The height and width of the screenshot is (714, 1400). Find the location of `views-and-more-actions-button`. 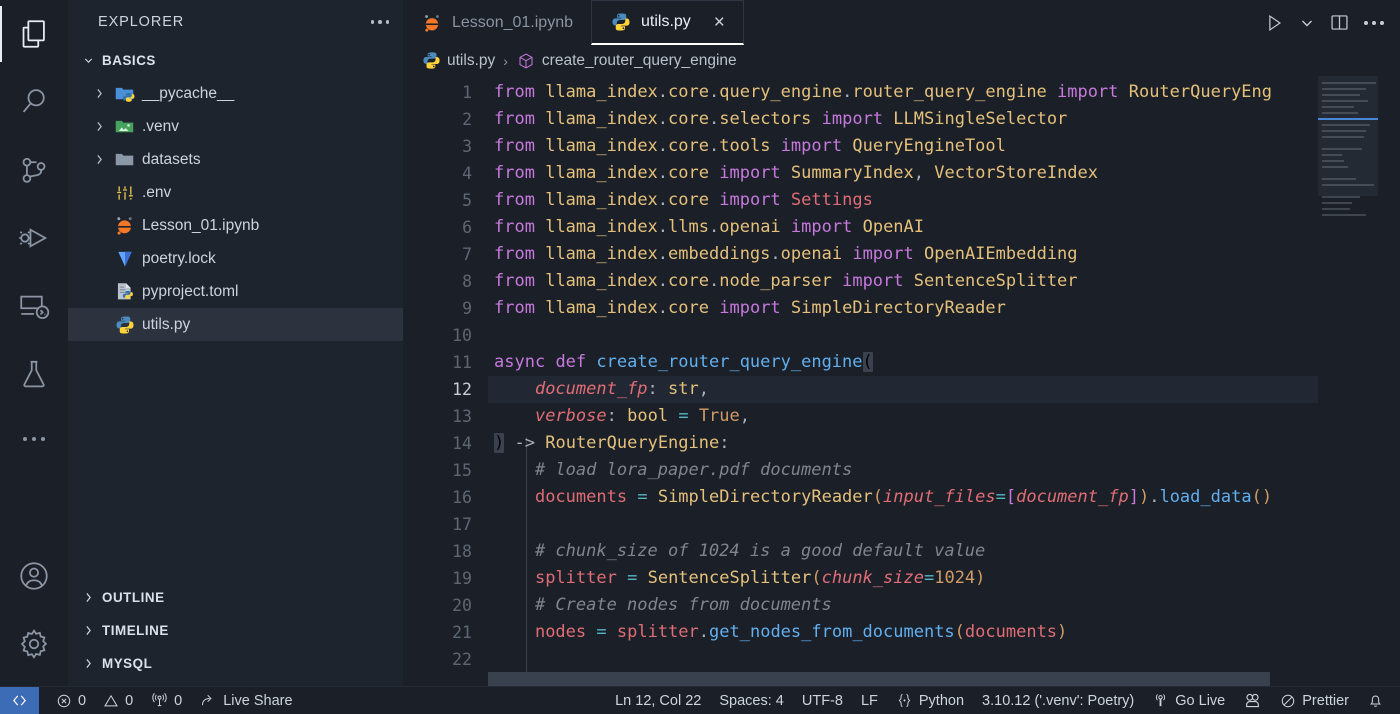

views-and-more-actions-button is located at coordinates (379, 22).